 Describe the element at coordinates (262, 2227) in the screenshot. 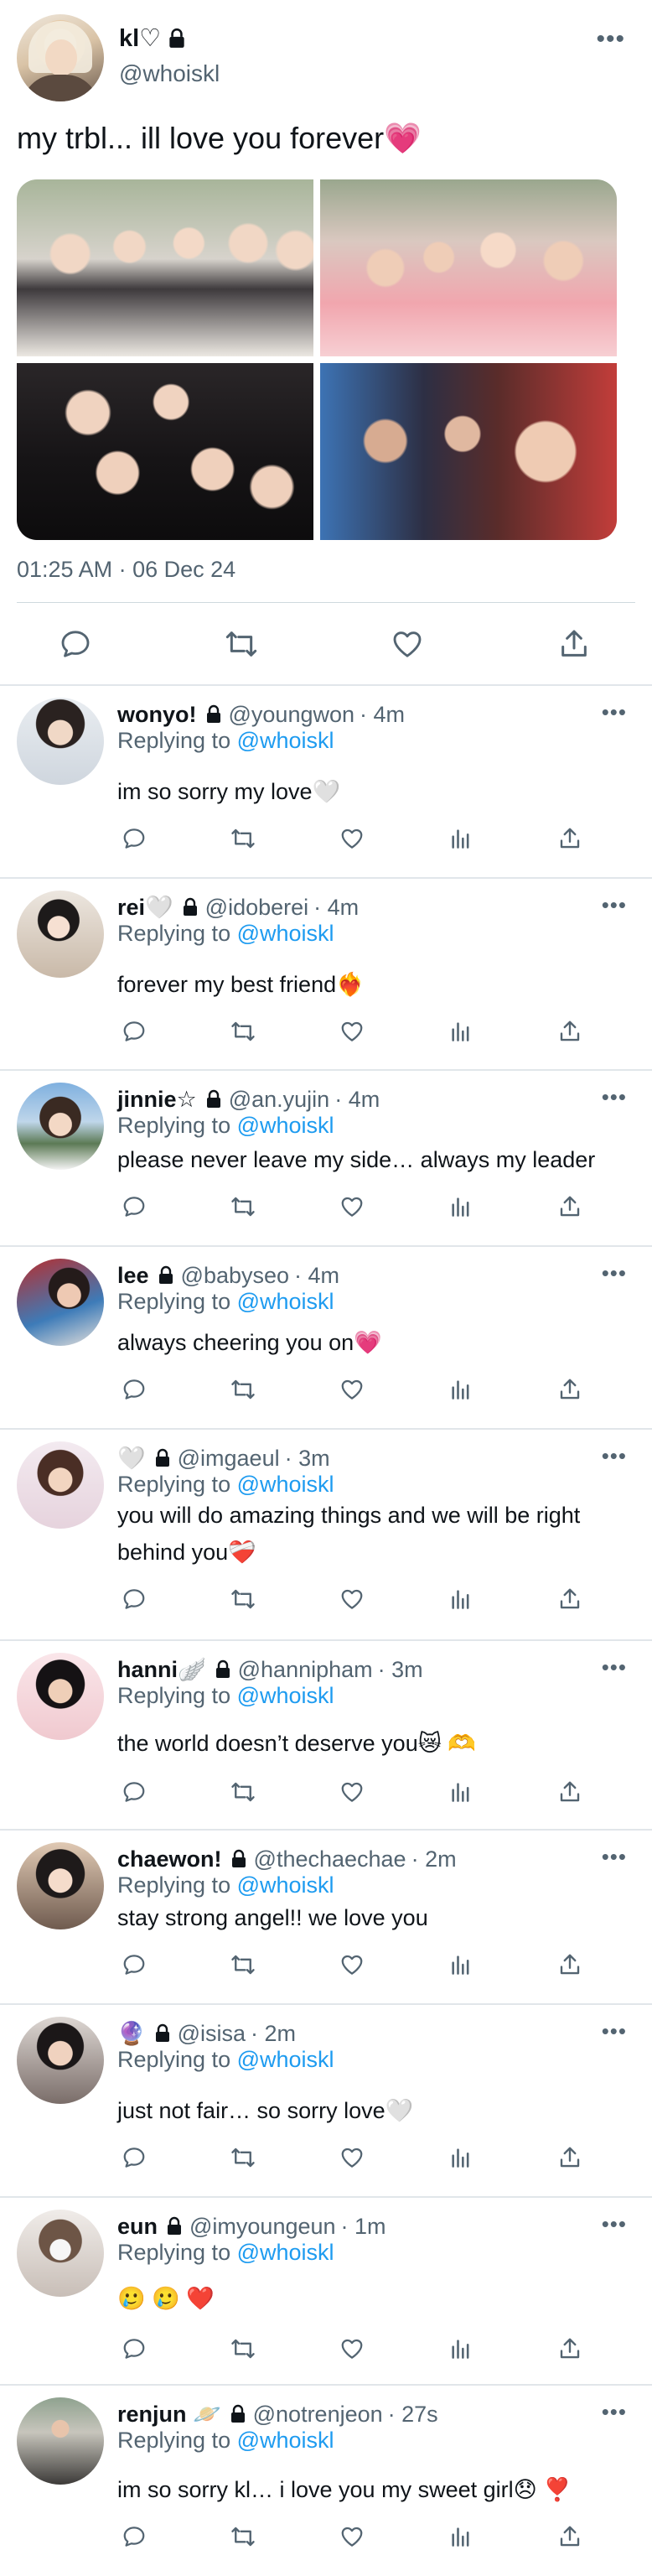

I see `reply-author-handle: @imyoungeun` at that location.